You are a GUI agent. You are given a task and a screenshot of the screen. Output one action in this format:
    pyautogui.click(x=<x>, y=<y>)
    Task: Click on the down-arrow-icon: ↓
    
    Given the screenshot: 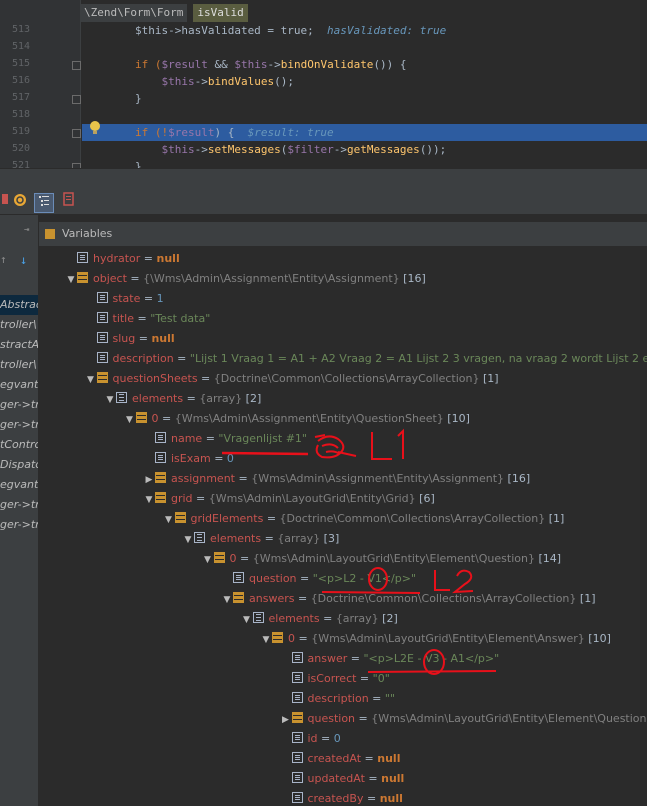 What is the action you would take?
    pyautogui.click(x=23, y=260)
    